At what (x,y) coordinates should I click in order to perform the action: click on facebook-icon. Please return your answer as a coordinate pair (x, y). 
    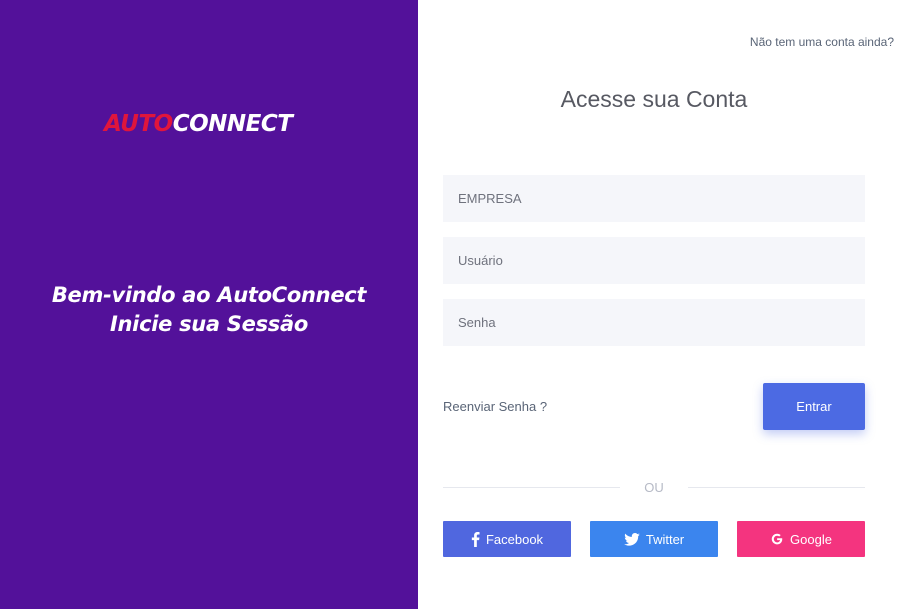
    Looking at the image, I should click on (475, 539).